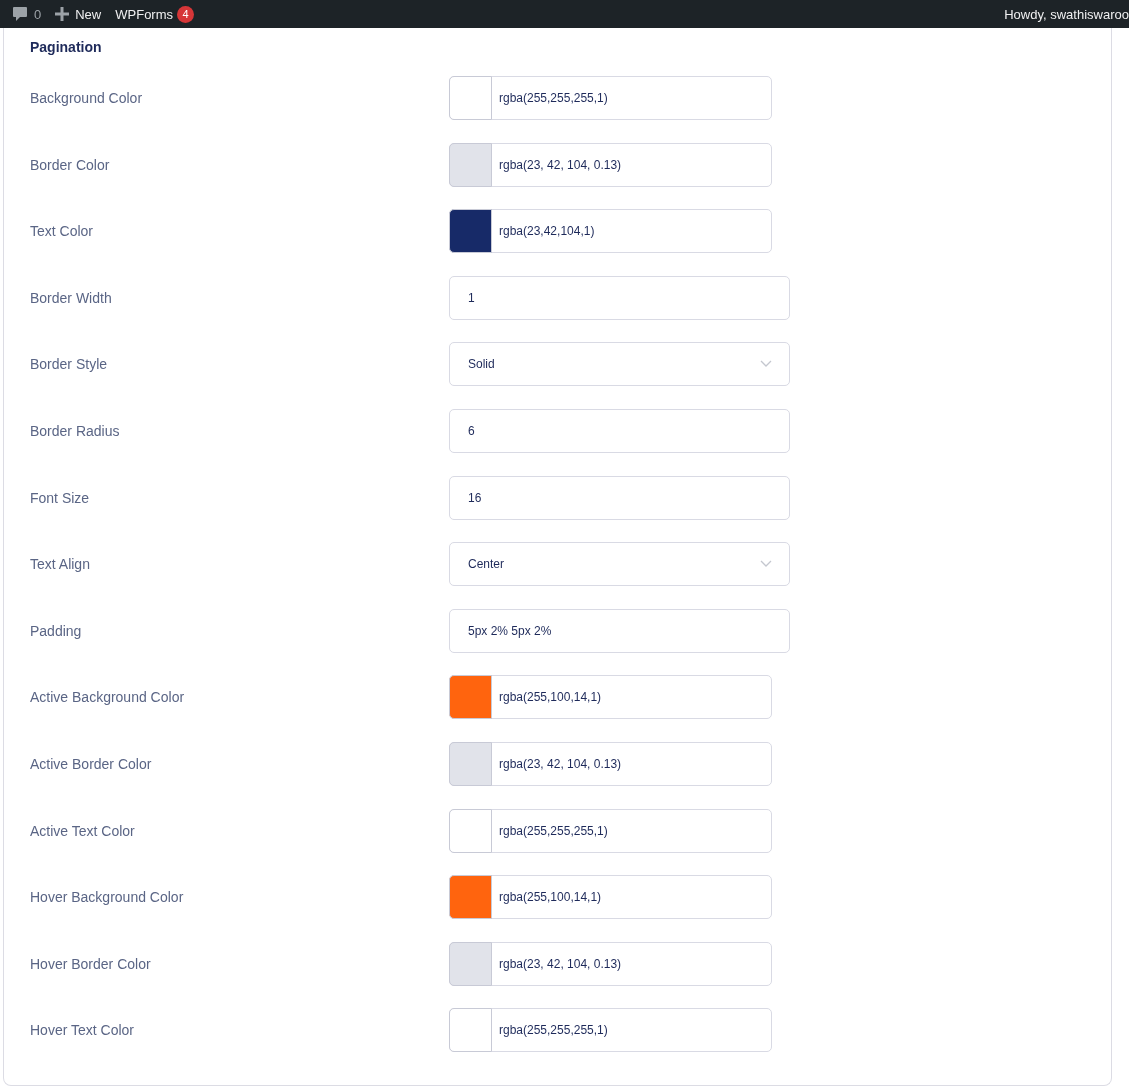 The height and width of the screenshot is (1087, 1129). What do you see at coordinates (186, 14) in the screenshot?
I see `count-badge: 4` at bounding box center [186, 14].